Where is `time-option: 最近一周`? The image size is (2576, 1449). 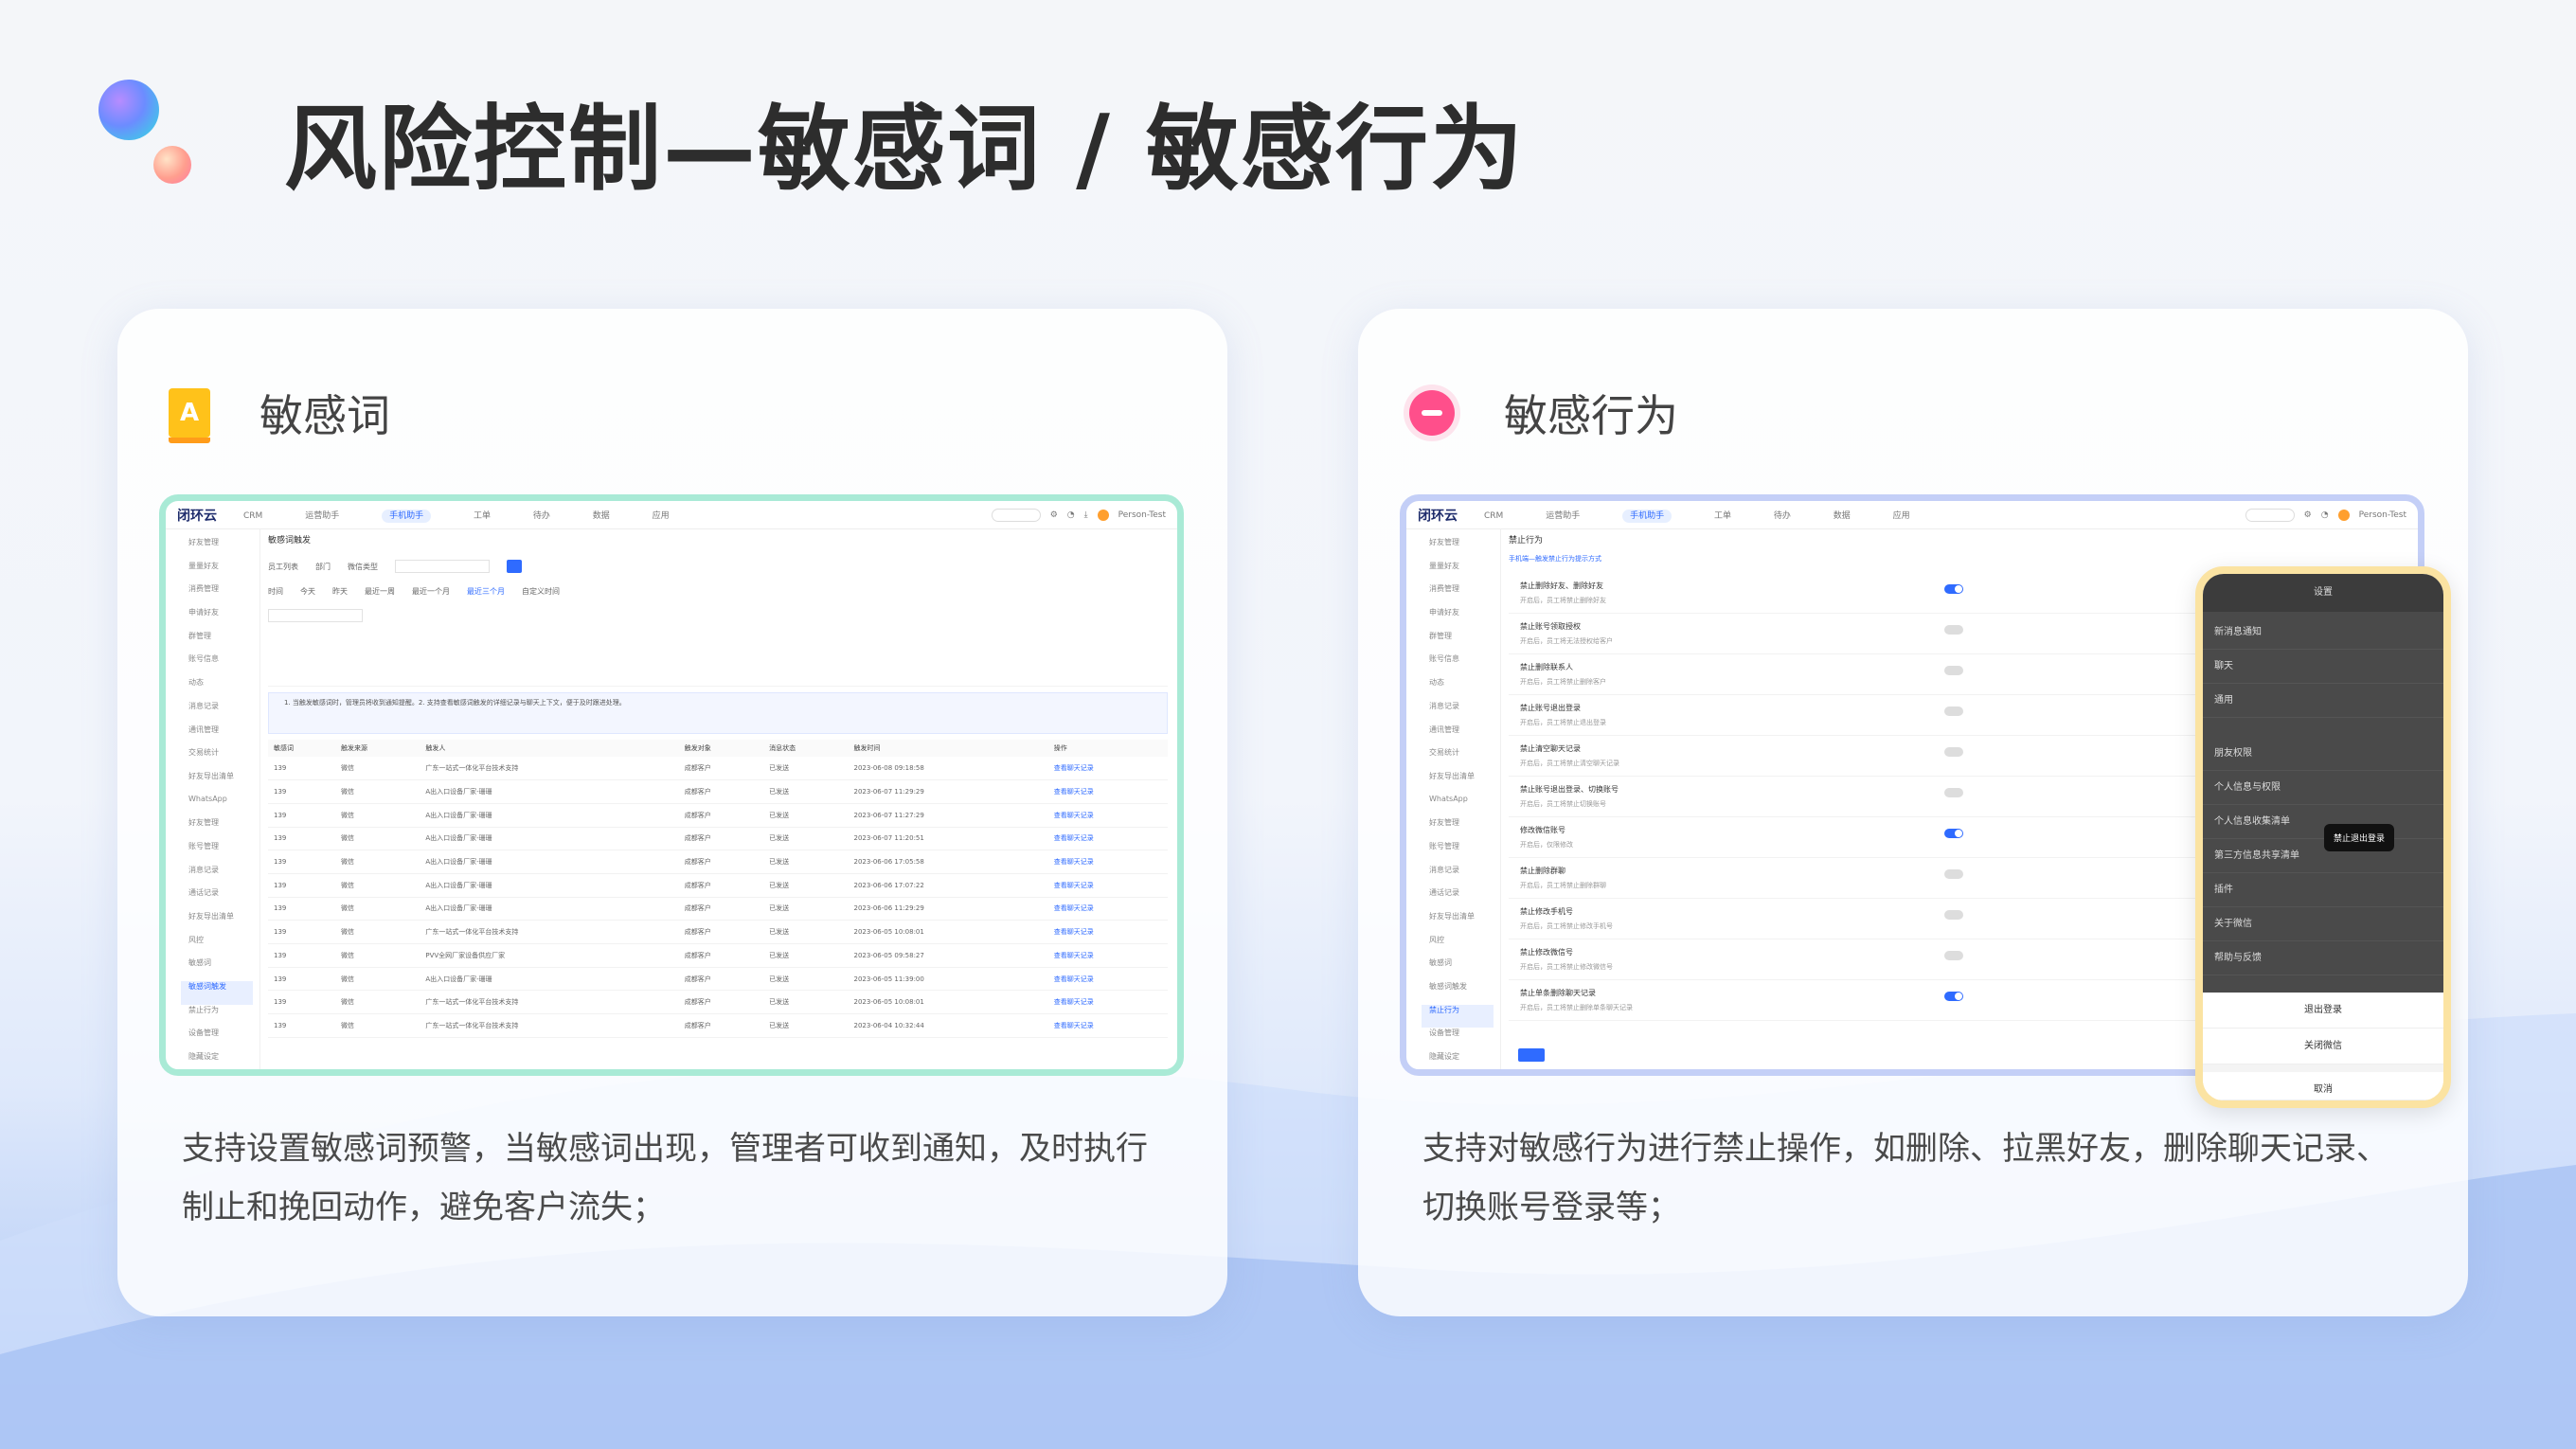
time-option: 最近一周 is located at coordinates (380, 591).